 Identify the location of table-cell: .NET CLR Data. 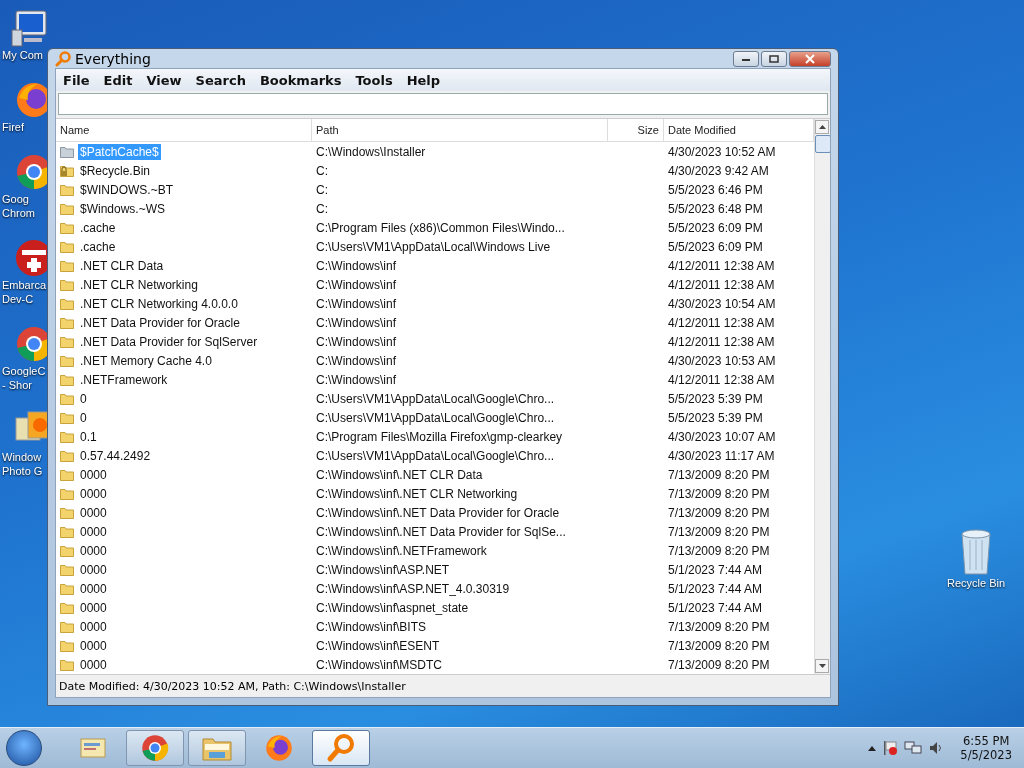
(122, 265).